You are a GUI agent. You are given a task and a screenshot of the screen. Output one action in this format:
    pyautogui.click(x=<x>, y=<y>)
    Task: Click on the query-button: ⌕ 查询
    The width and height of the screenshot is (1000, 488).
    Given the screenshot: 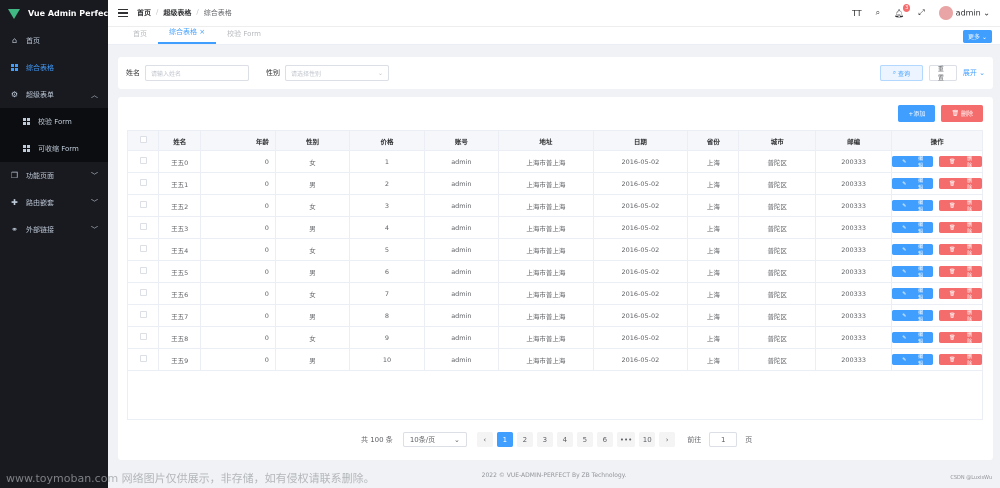 What is the action you would take?
    pyautogui.click(x=901, y=73)
    